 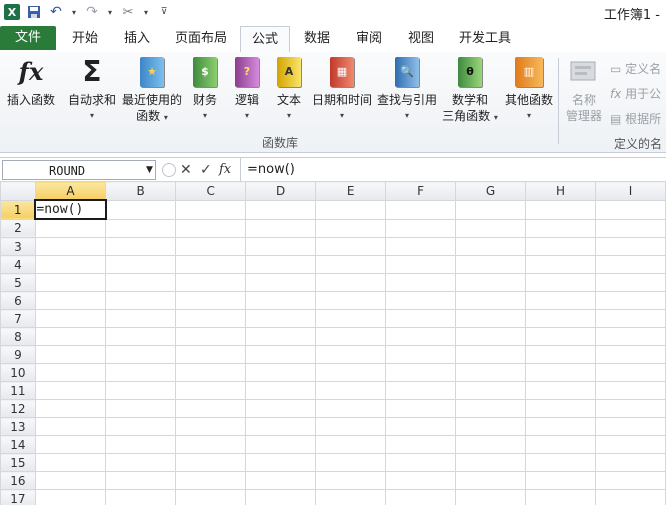 I want to click on tools-icon: ✂, so click(x=128, y=12).